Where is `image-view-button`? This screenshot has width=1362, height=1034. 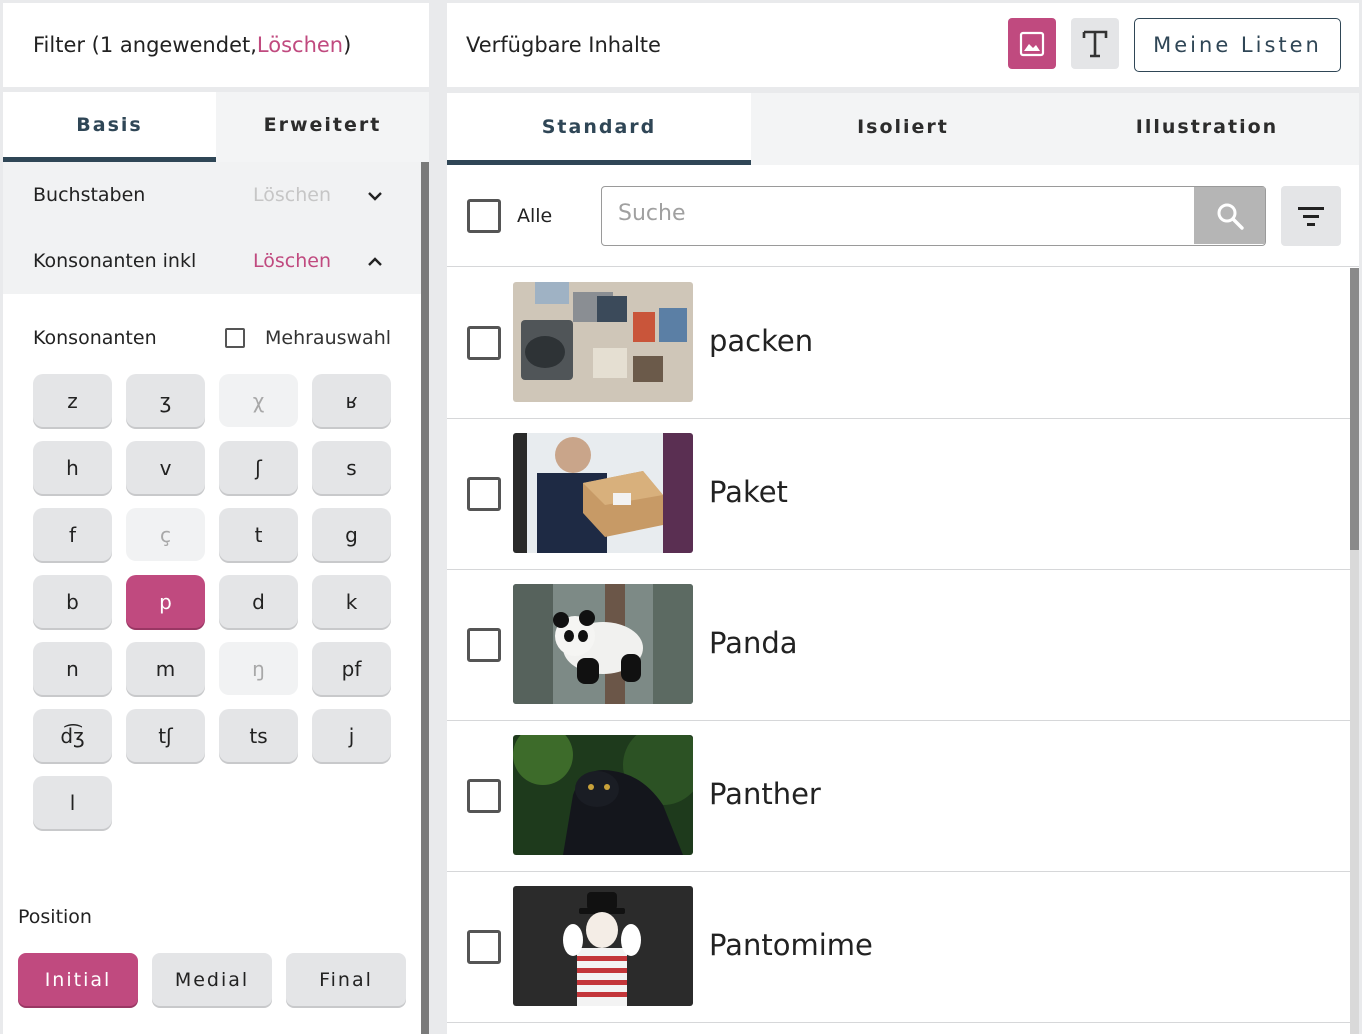
image-view-button is located at coordinates (1032, 43).